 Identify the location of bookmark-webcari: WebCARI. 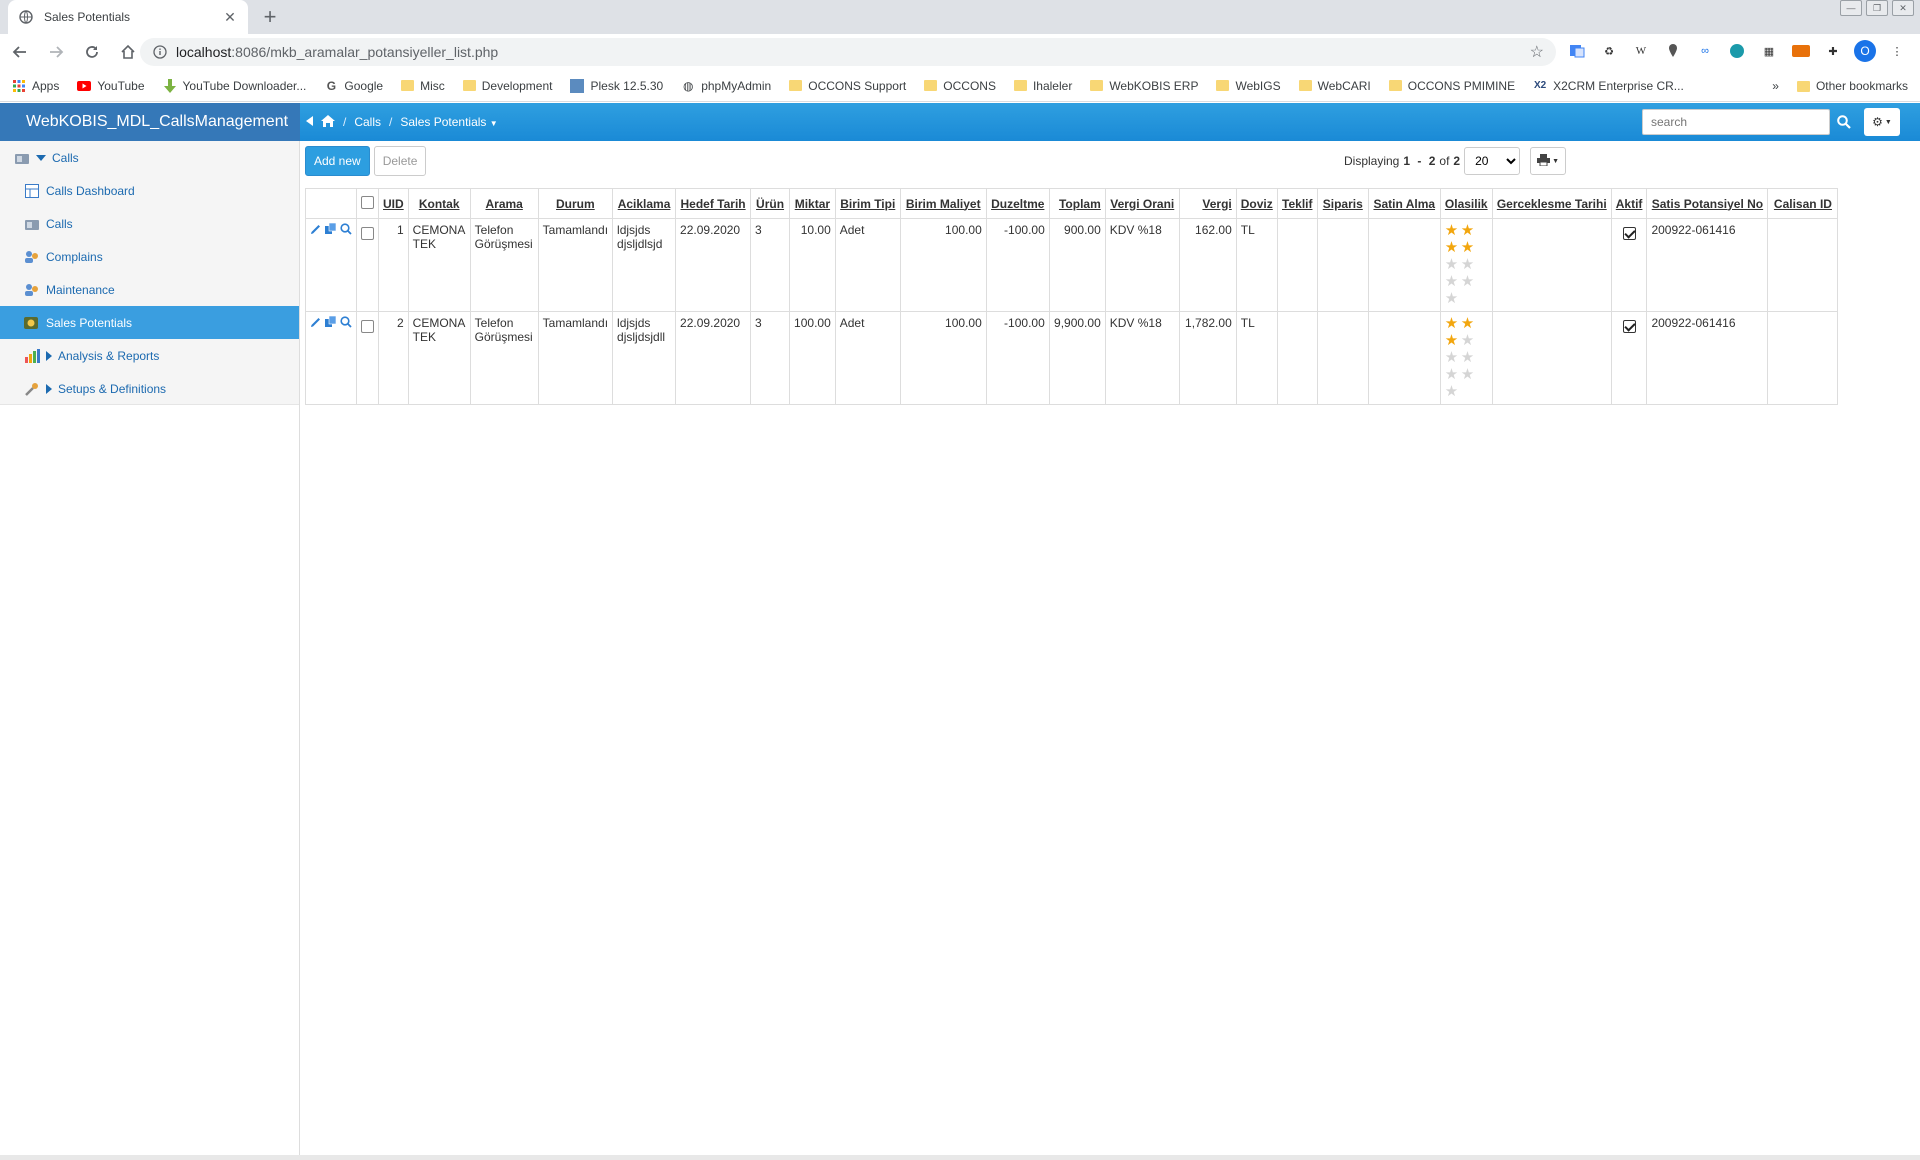
(1334, 86).